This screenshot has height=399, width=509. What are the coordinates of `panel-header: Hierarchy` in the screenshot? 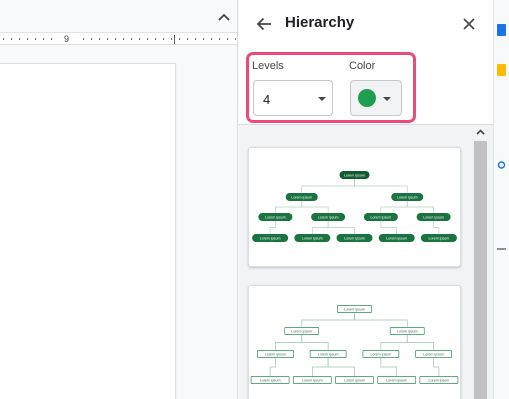 It's located at (366, 24).